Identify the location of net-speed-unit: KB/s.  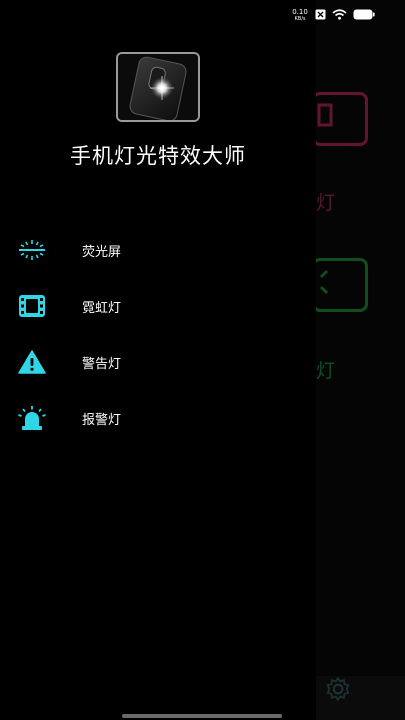
(300, 18).